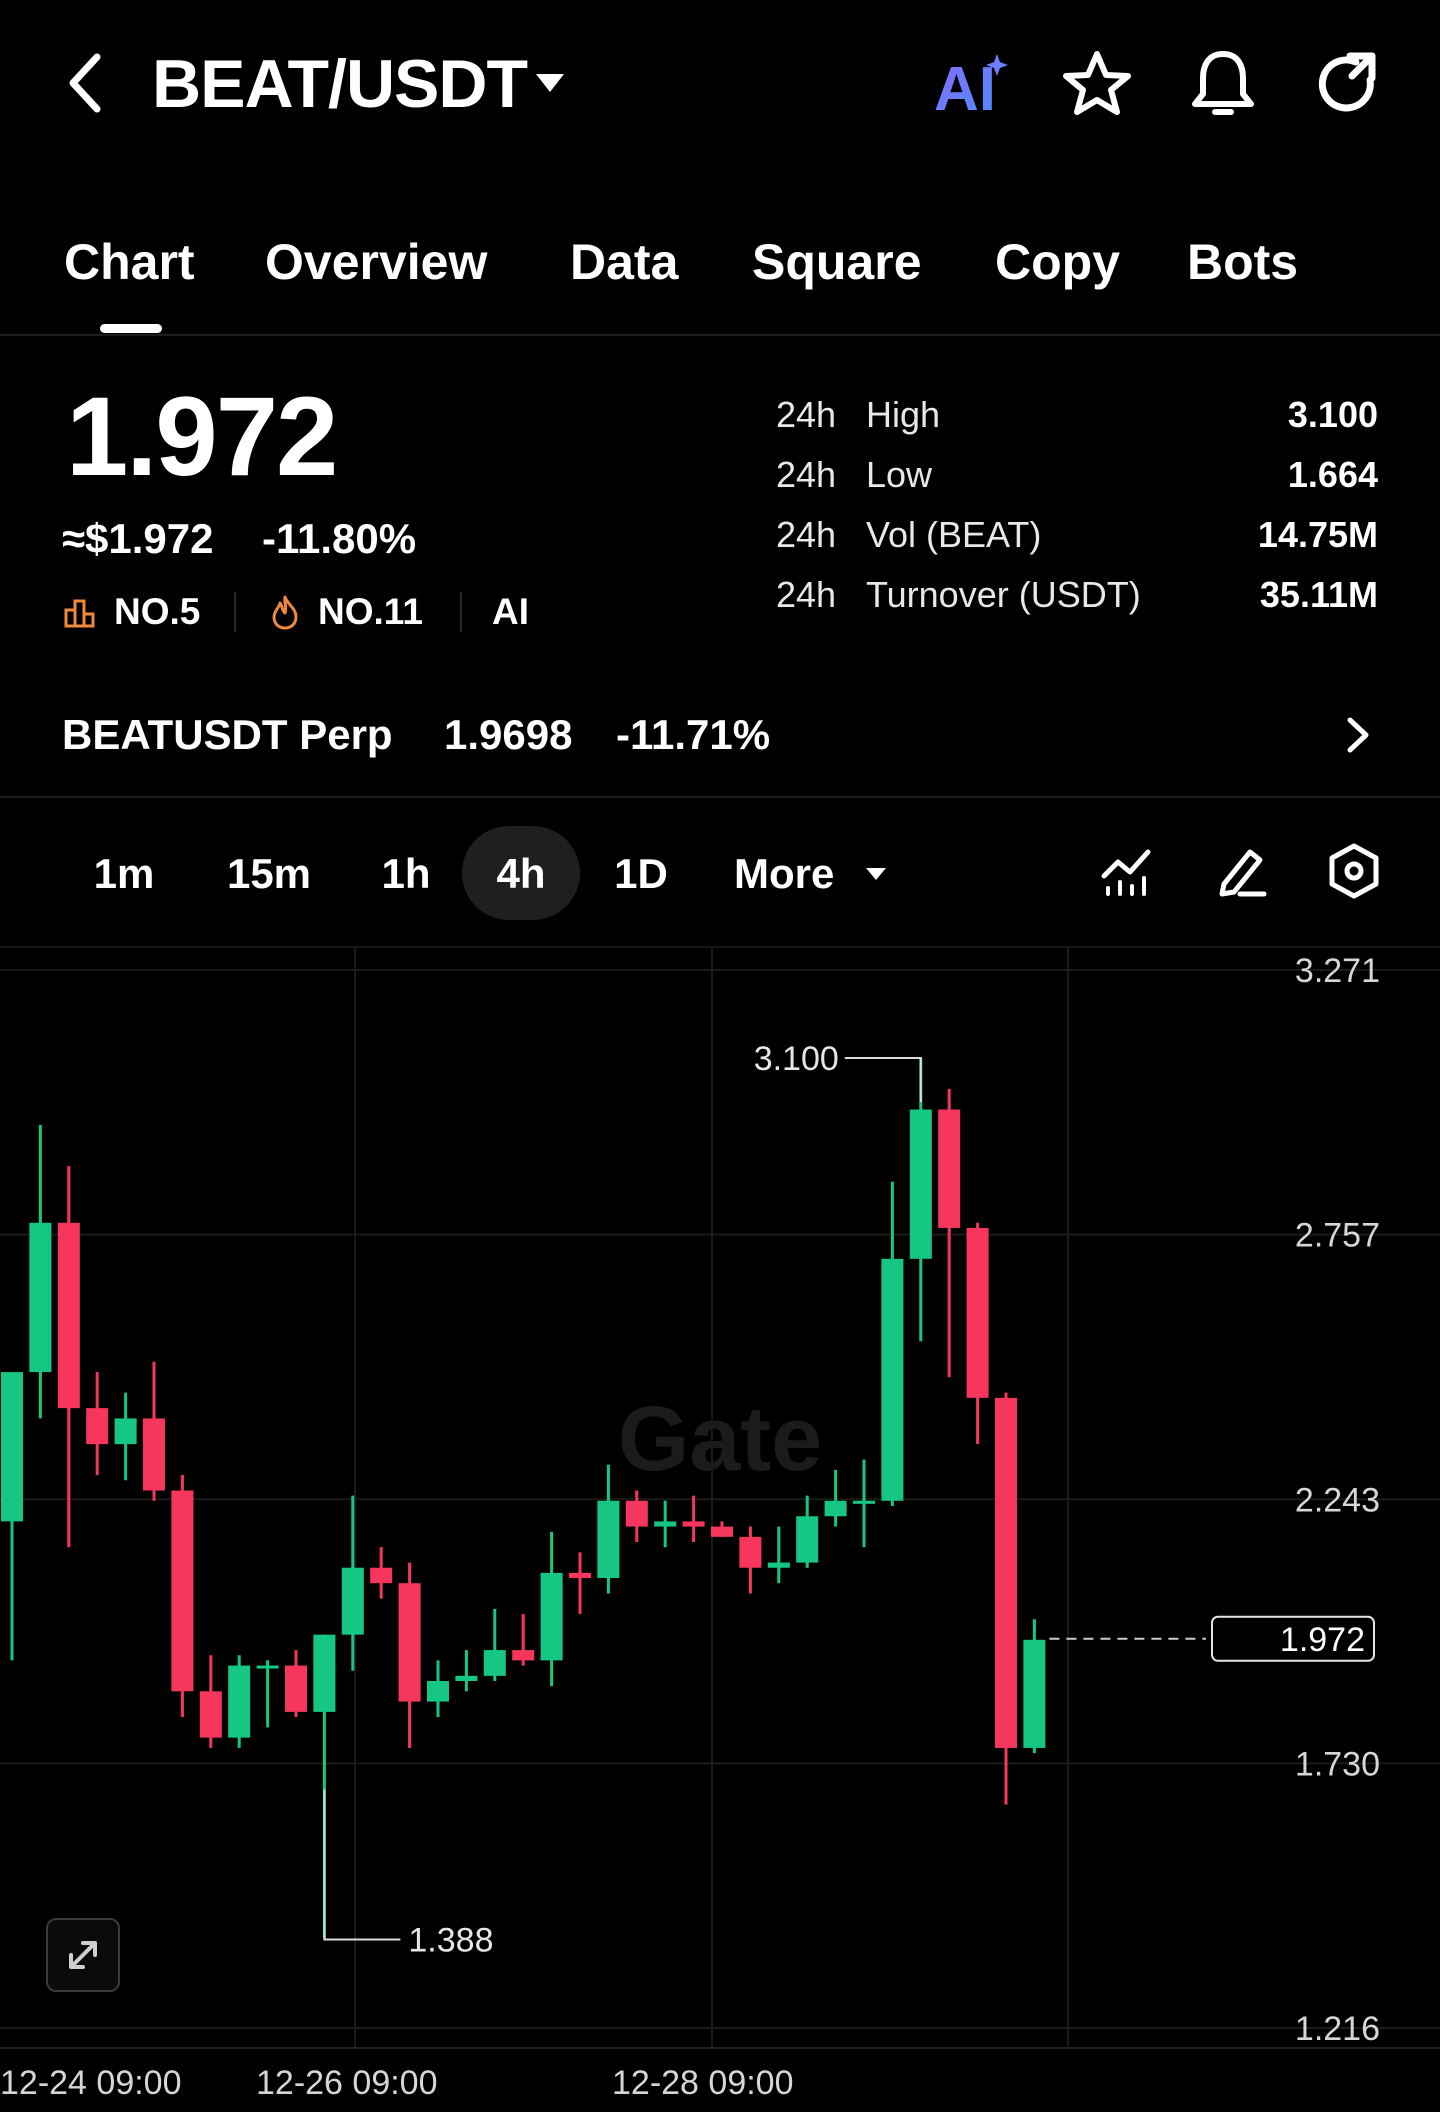  Describe the element at coordinates (1317, 534) in the screenshot. I see `stat-value-volume: 14.75M` at that location.